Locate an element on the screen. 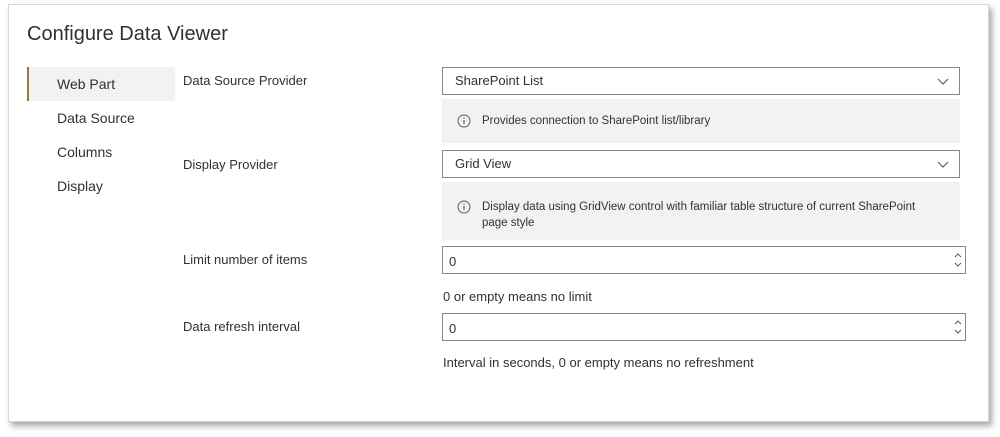  limit-items-stepper is located at coordinates (704, 260).